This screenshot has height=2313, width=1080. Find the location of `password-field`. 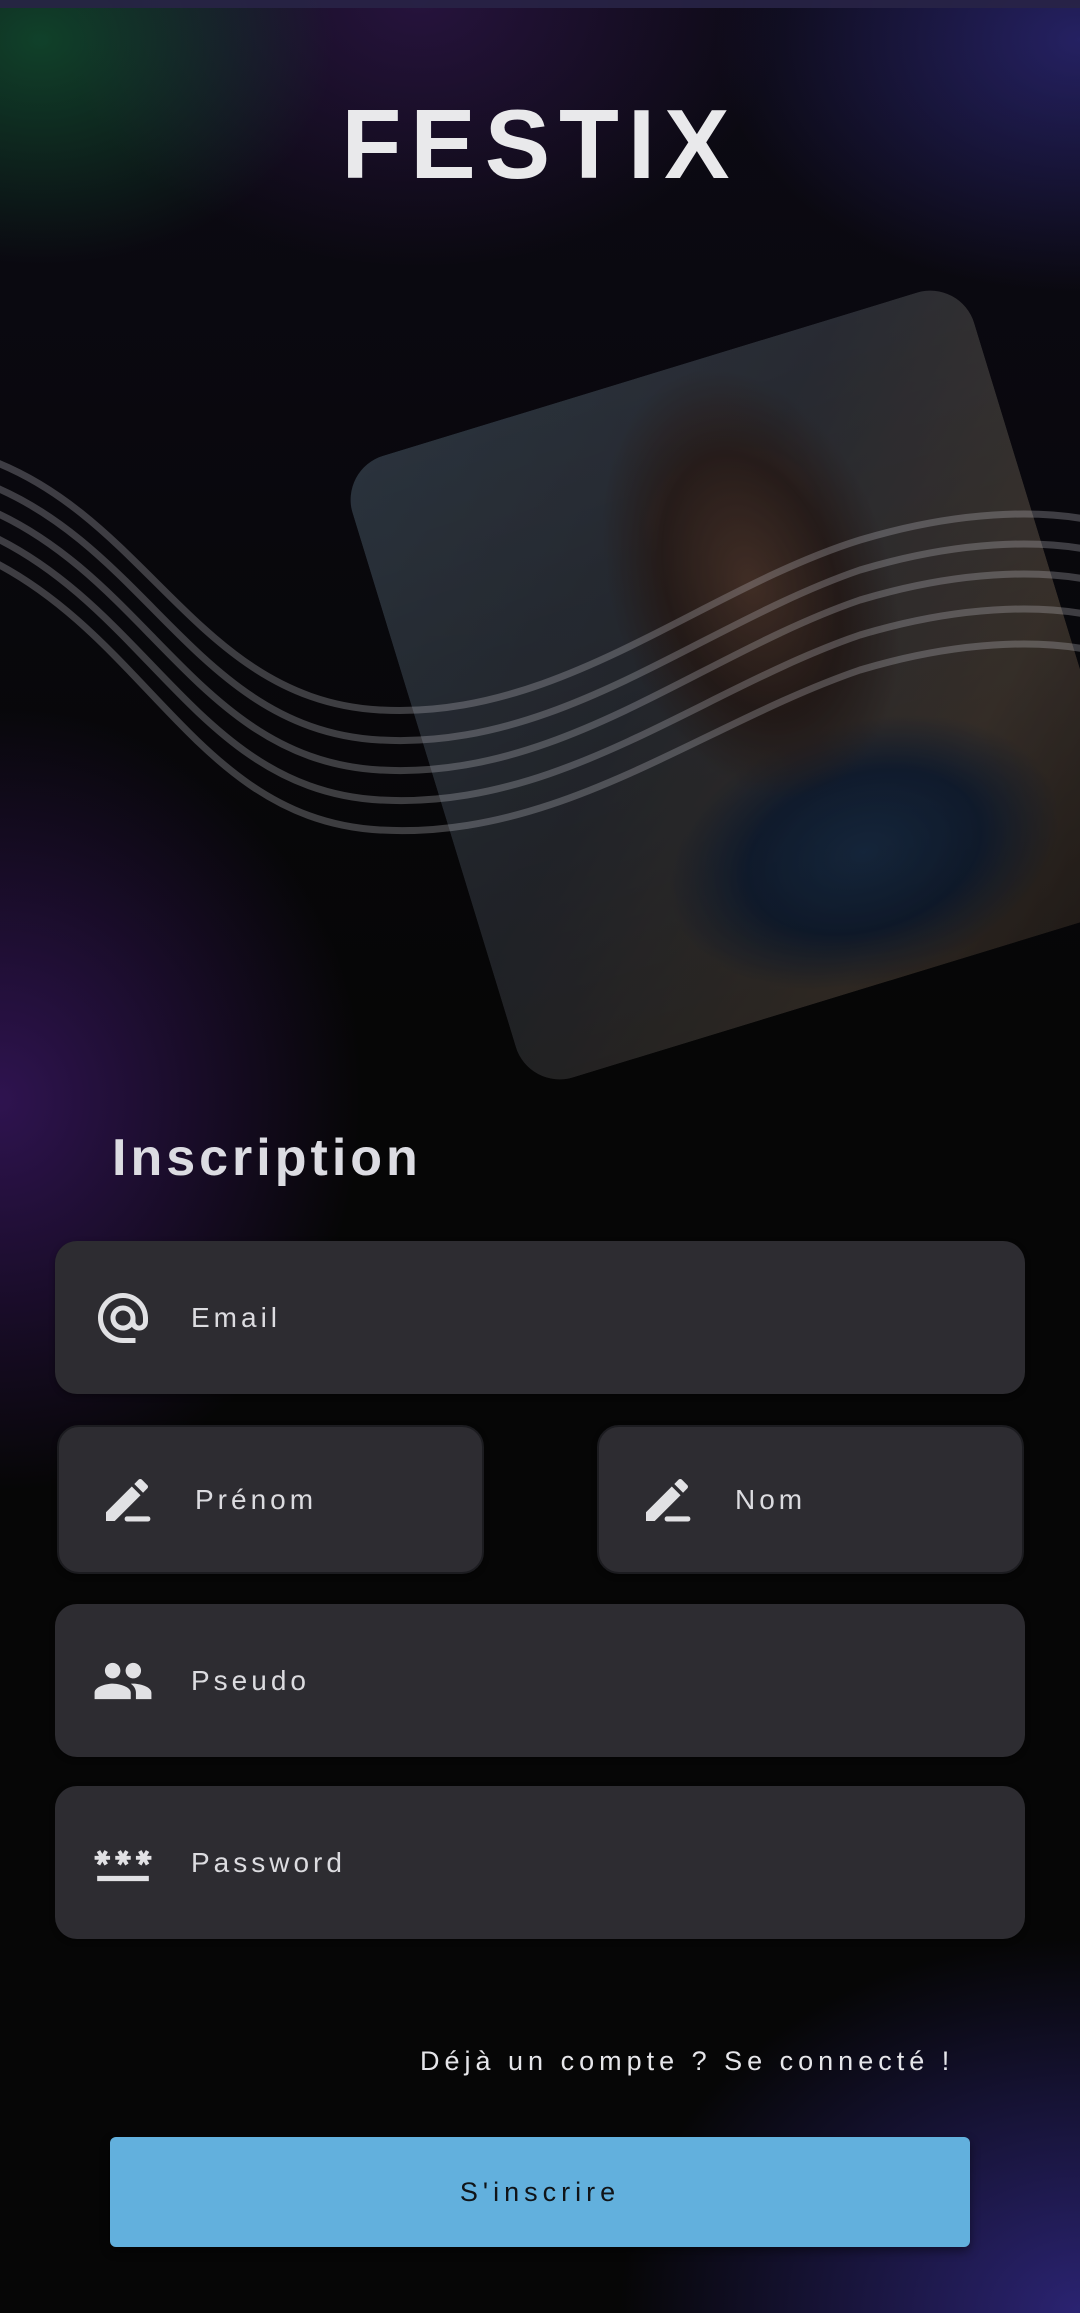

password-field is located at coordinates (540, 1862).